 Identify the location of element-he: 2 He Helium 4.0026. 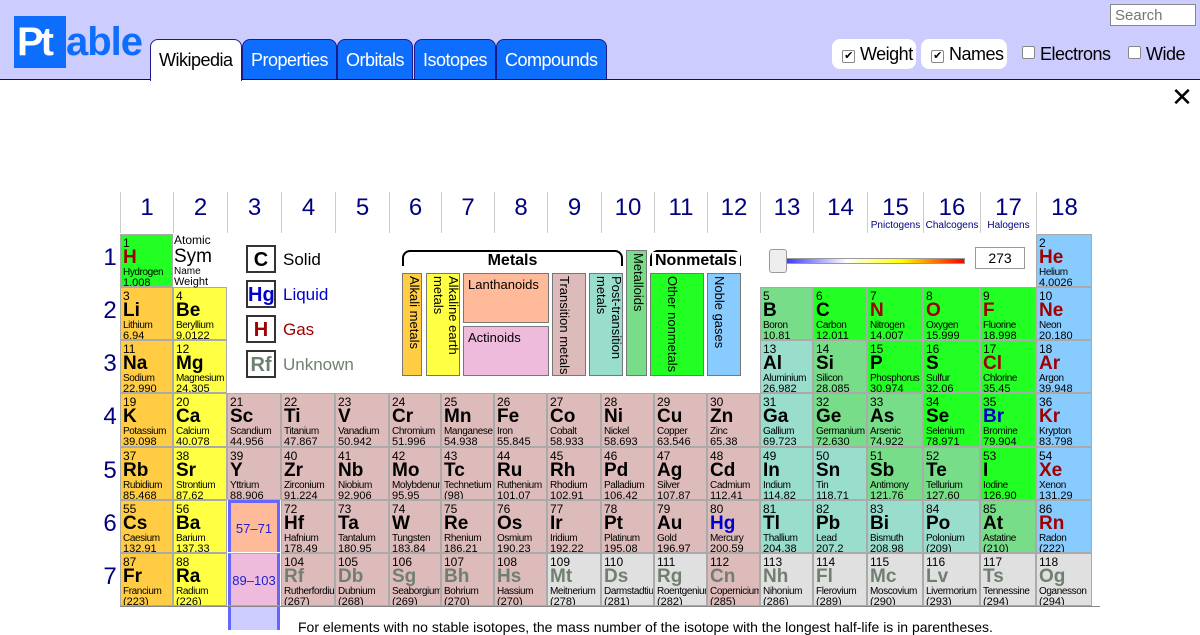
(1064, 260).